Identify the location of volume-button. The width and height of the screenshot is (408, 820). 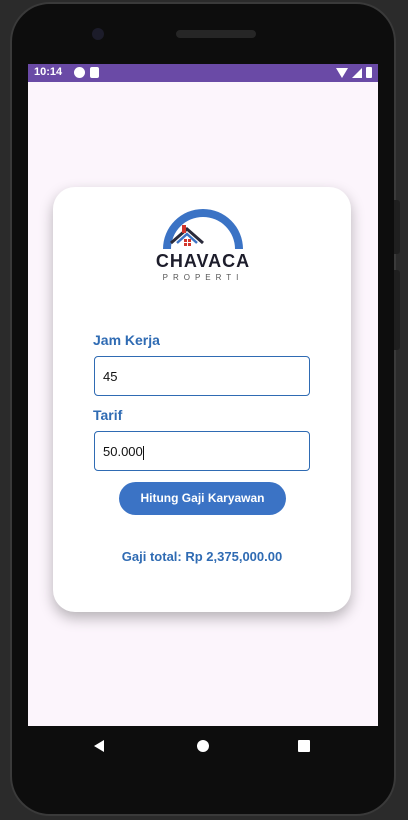
(397, 310).